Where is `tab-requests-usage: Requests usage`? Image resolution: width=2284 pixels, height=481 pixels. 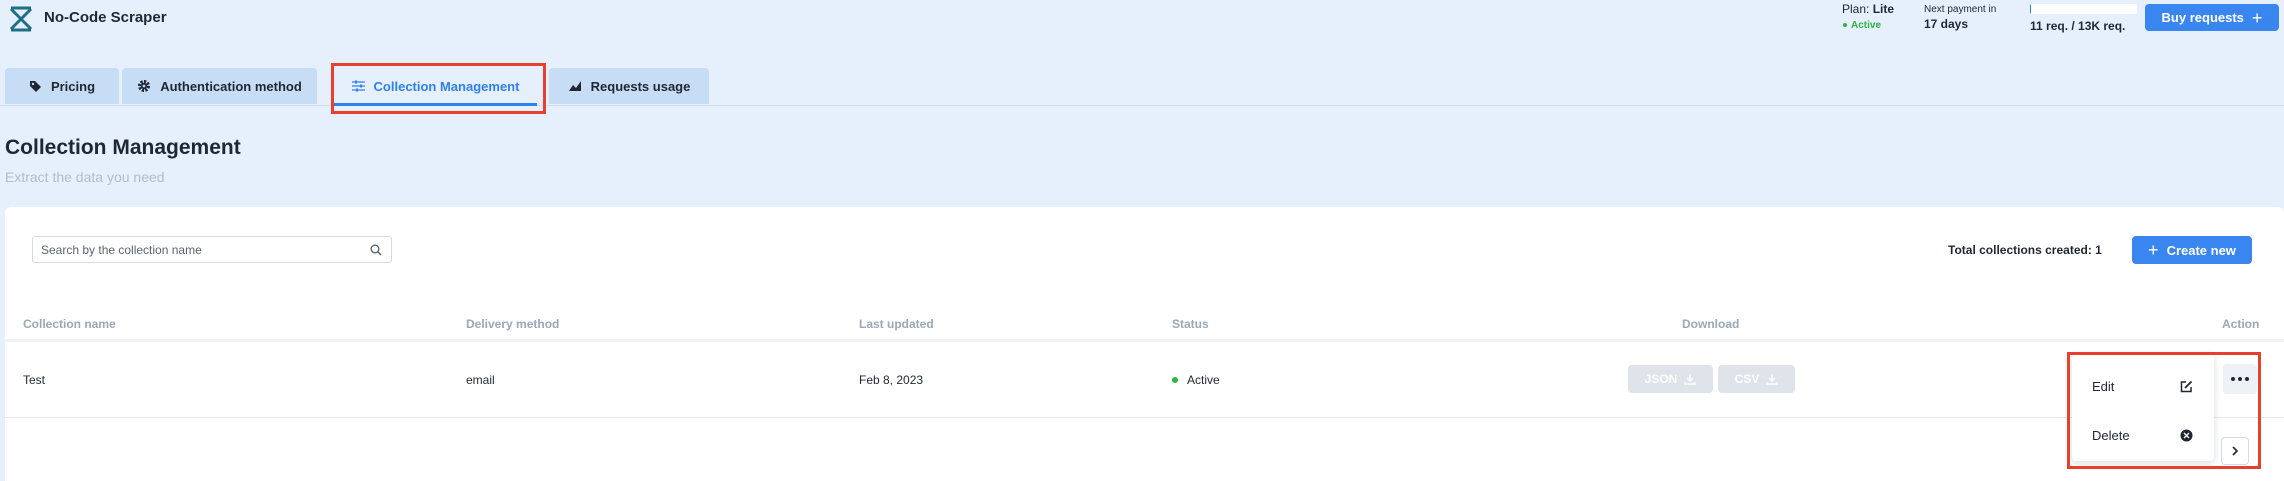 tab-requests-usage: Requests usage is located at coordinates (629, 86).